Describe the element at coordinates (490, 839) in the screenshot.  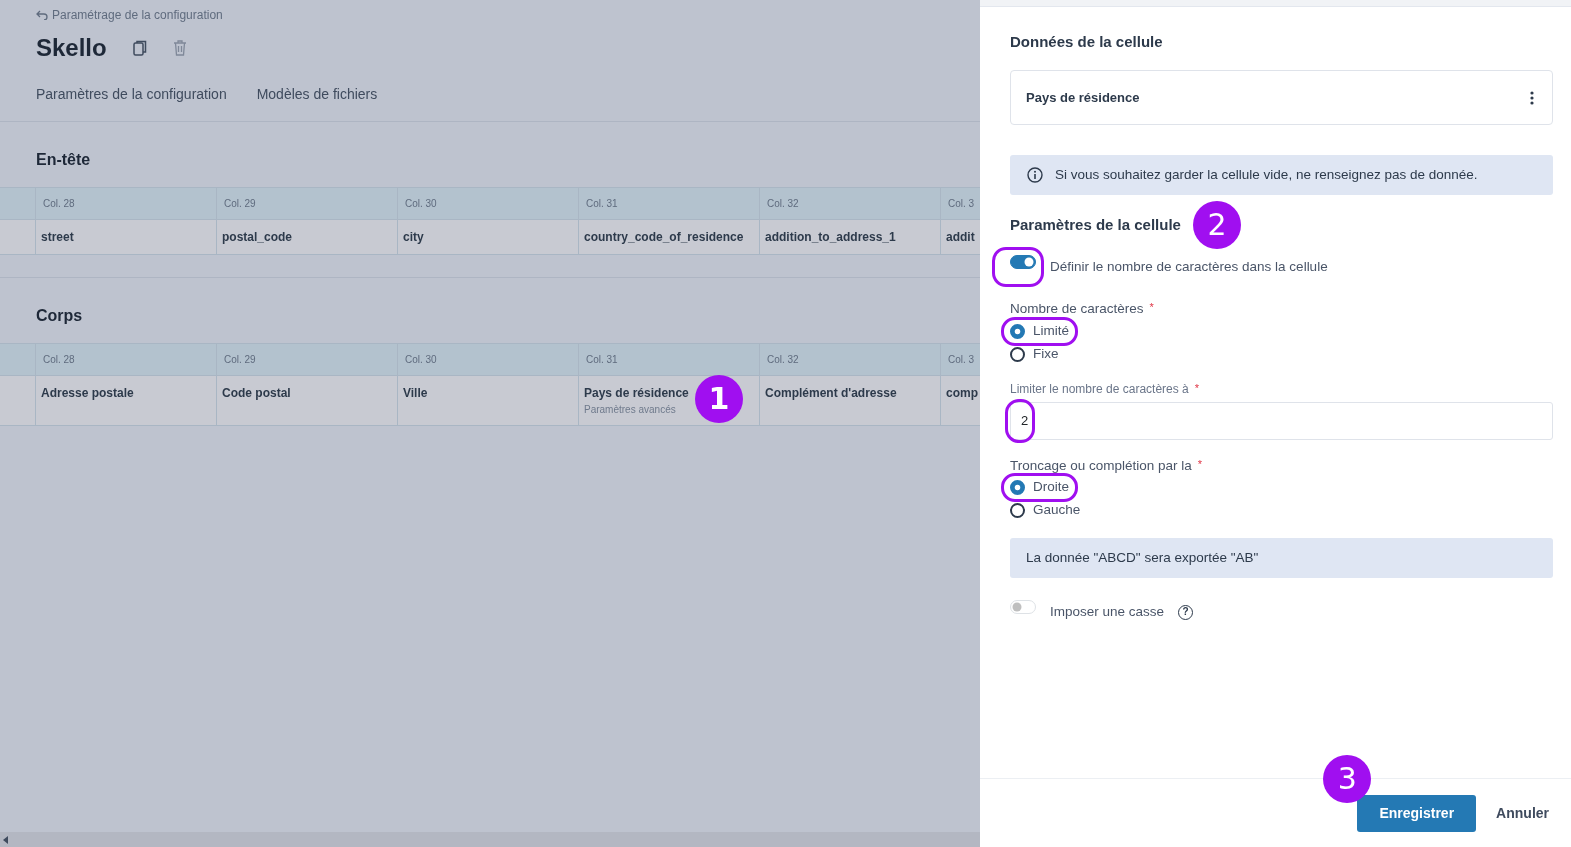
I see `horizontal-scrollbar` at that location.